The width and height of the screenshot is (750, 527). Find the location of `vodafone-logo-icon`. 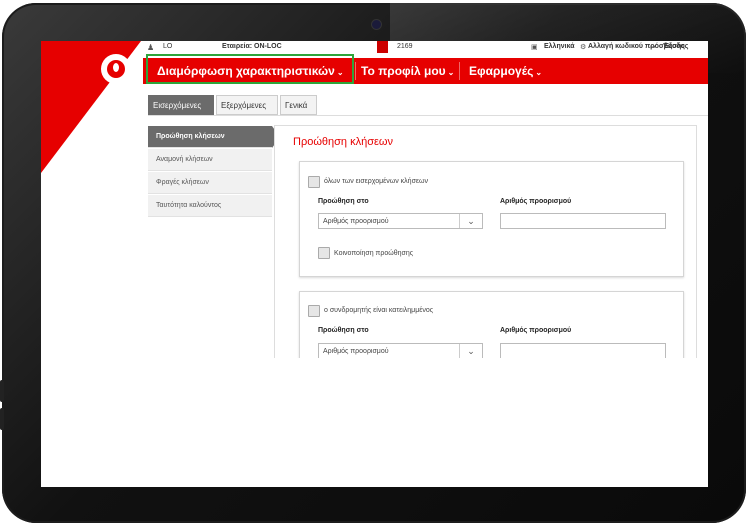

vodafone-logo-icon is located at coordinates (116, 69).